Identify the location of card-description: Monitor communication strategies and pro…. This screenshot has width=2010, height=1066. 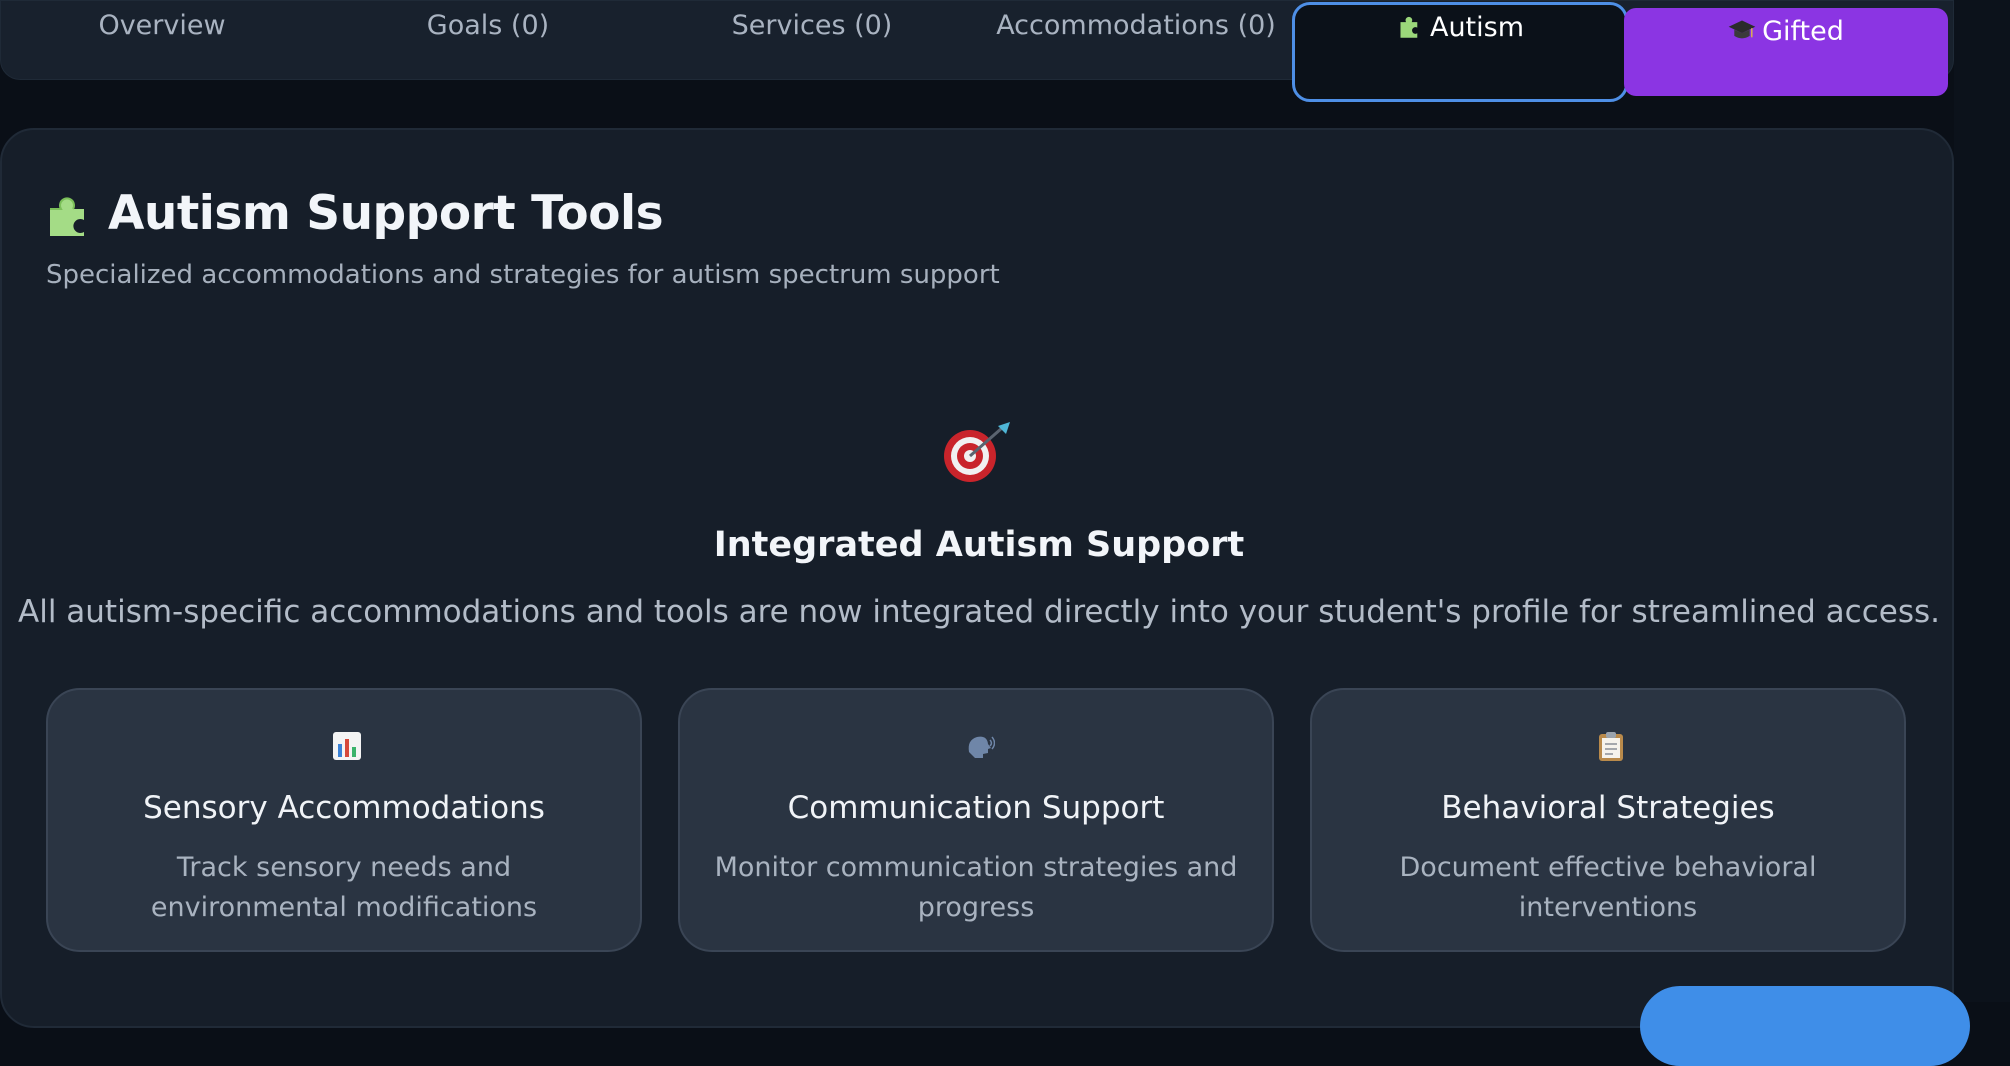
(976, 887).